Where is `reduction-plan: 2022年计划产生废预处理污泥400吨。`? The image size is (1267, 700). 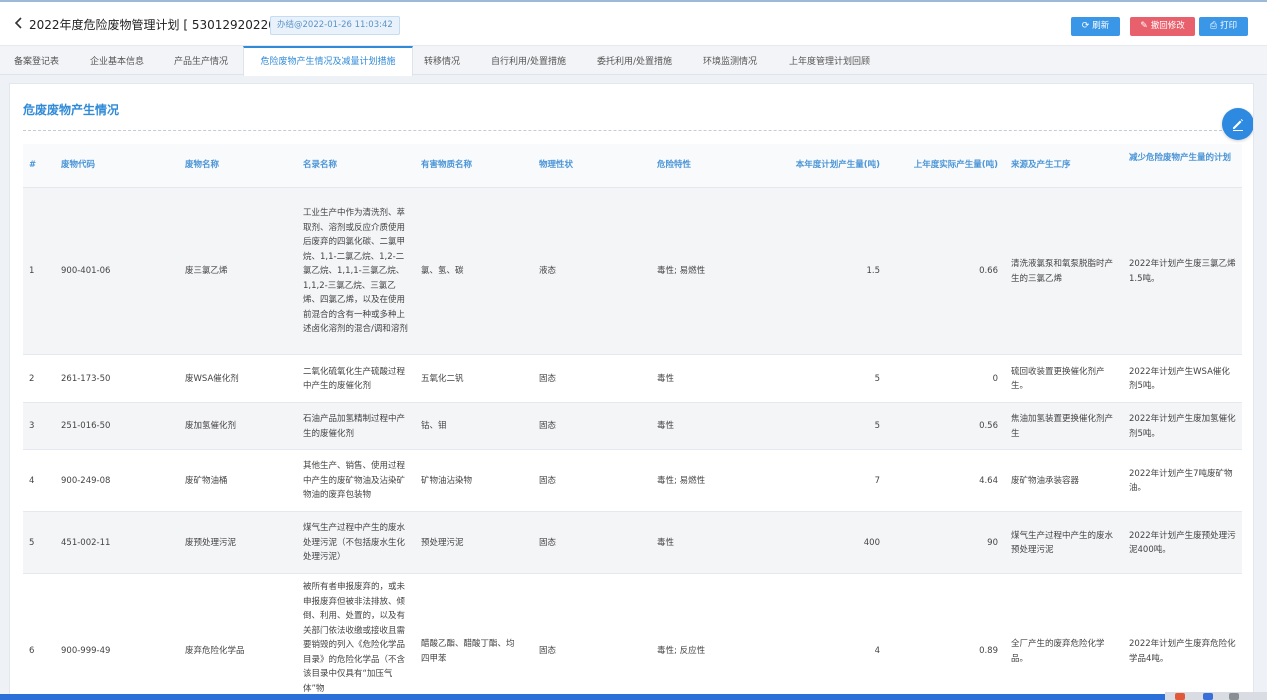
reduction-plan: 2022年计划产生废预处理污泥400吨。 is located at coordinates (1183, 543).